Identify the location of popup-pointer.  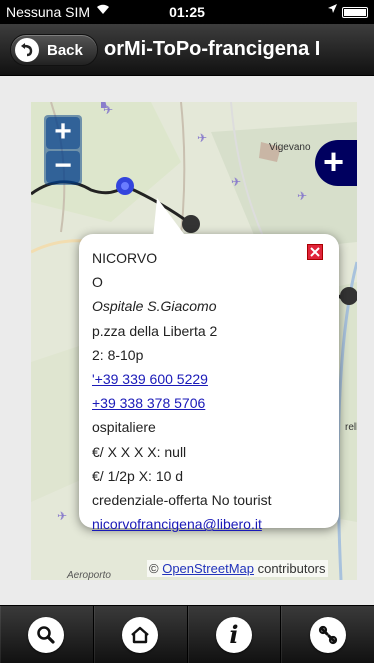
(170, 218).